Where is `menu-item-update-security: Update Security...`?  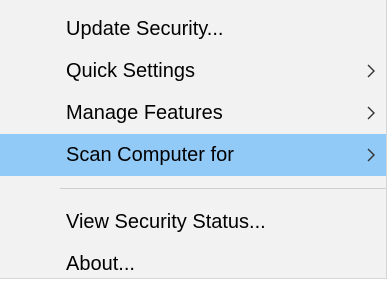 menu-item-update-security: Update Security... is located at coordinates (193, 29).